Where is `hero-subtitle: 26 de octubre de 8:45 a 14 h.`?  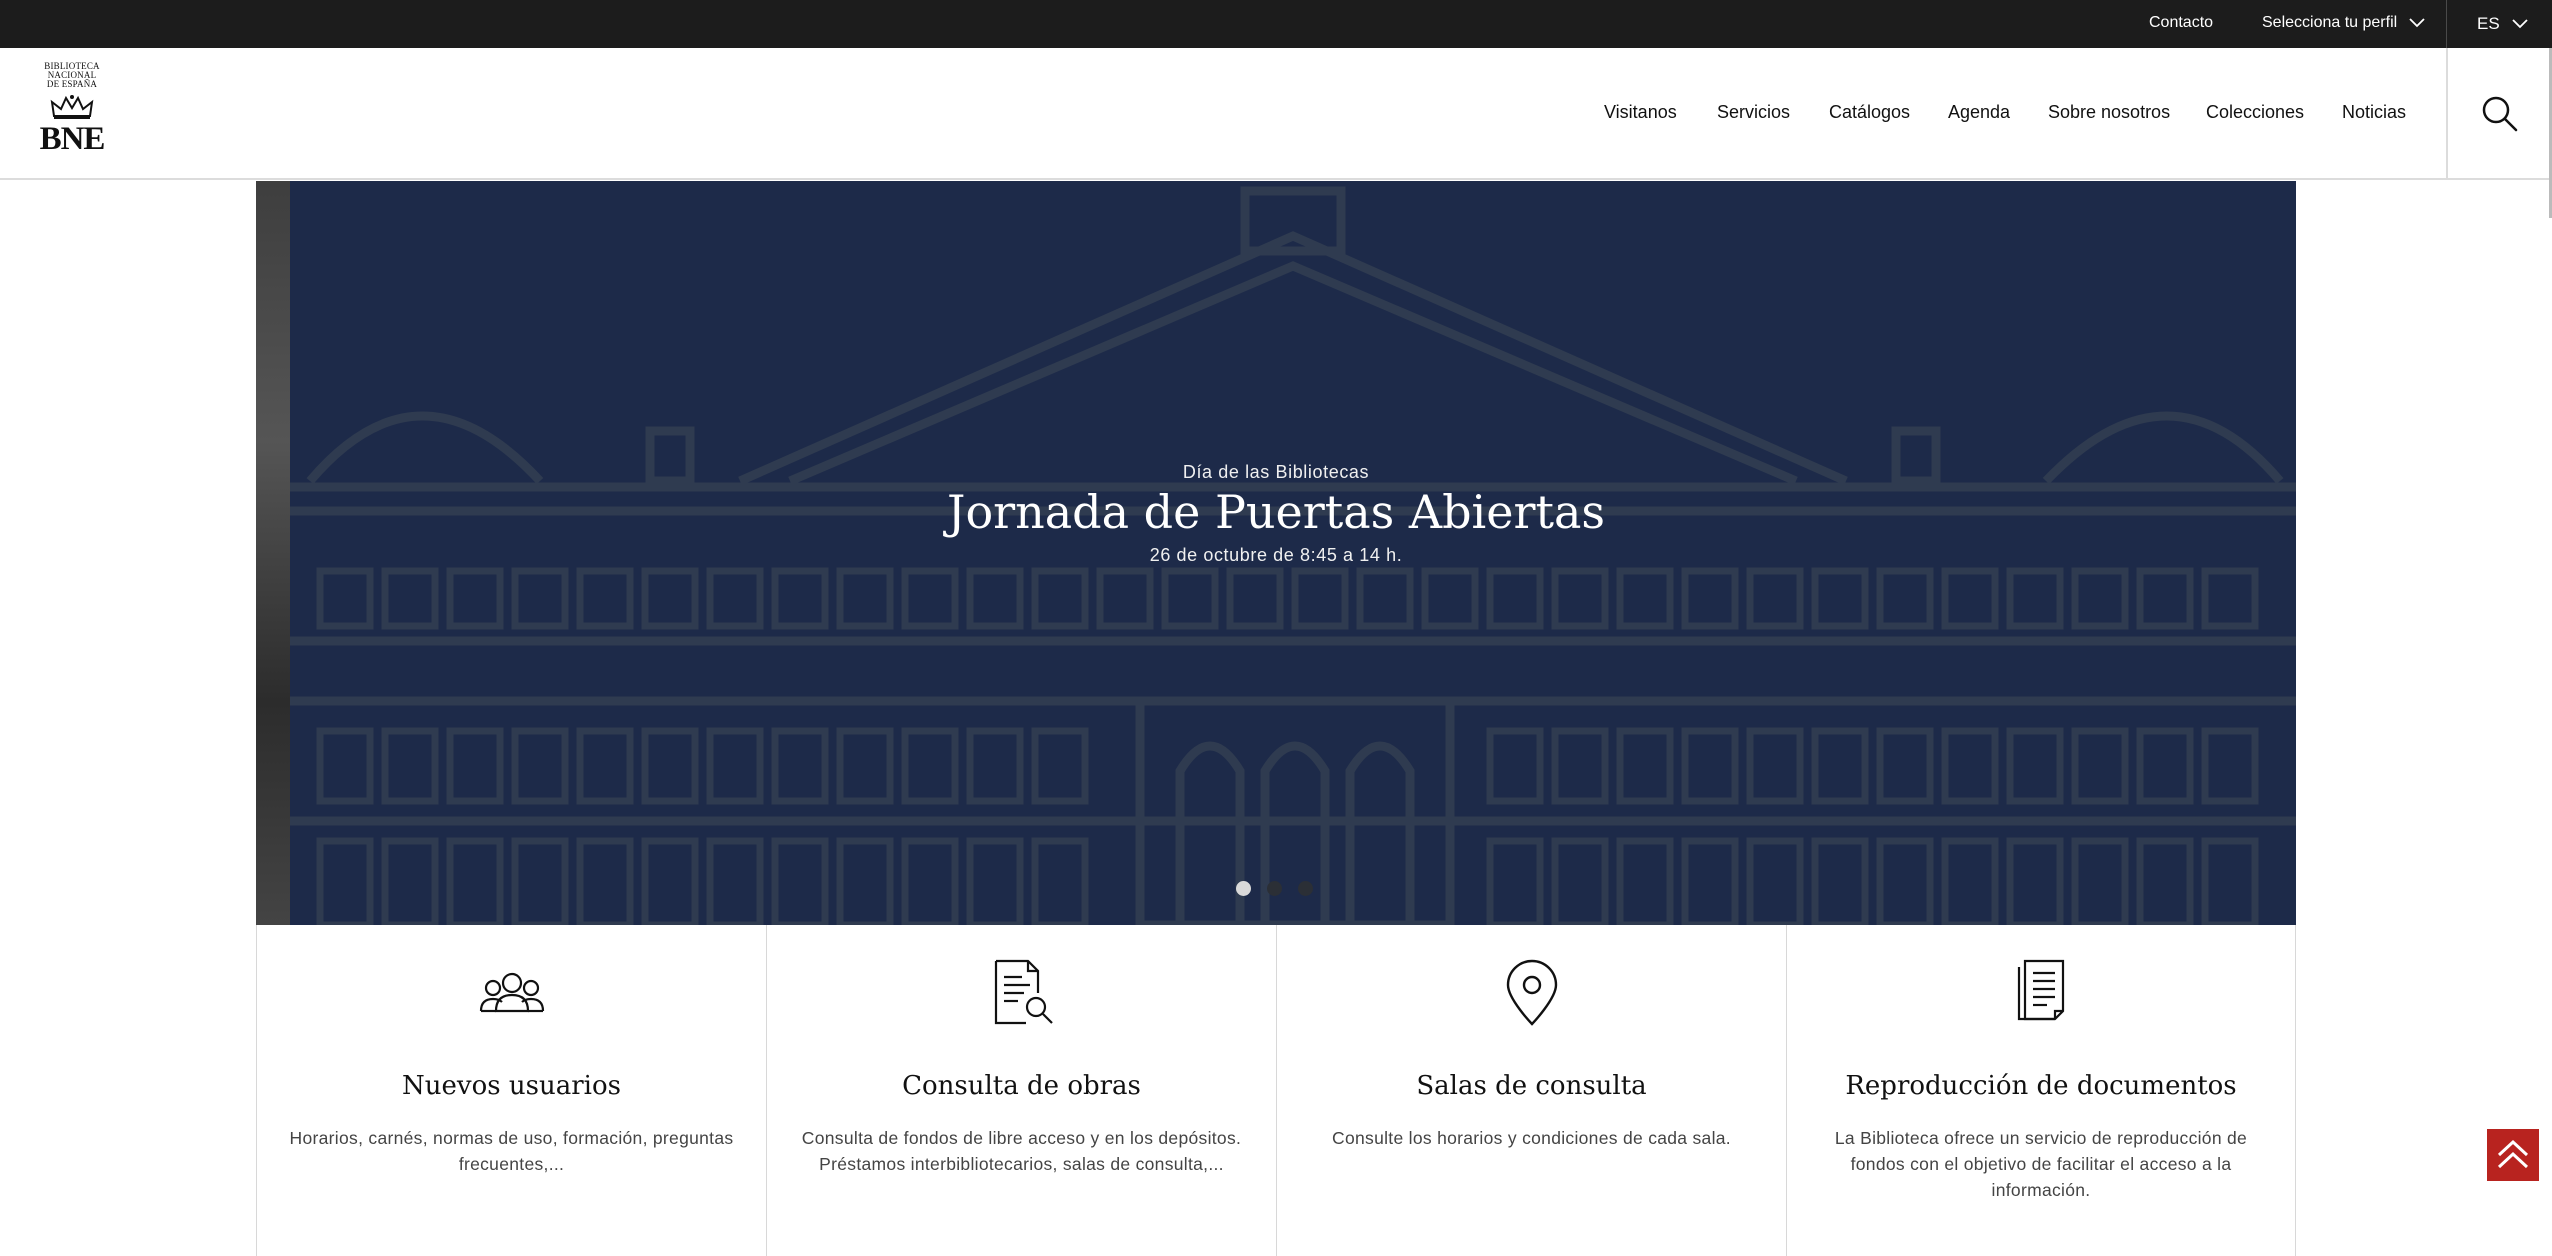 hero-subtitle: 26 de octubre de 8:45 a 14 h. is located at coordinates (1276, 555).